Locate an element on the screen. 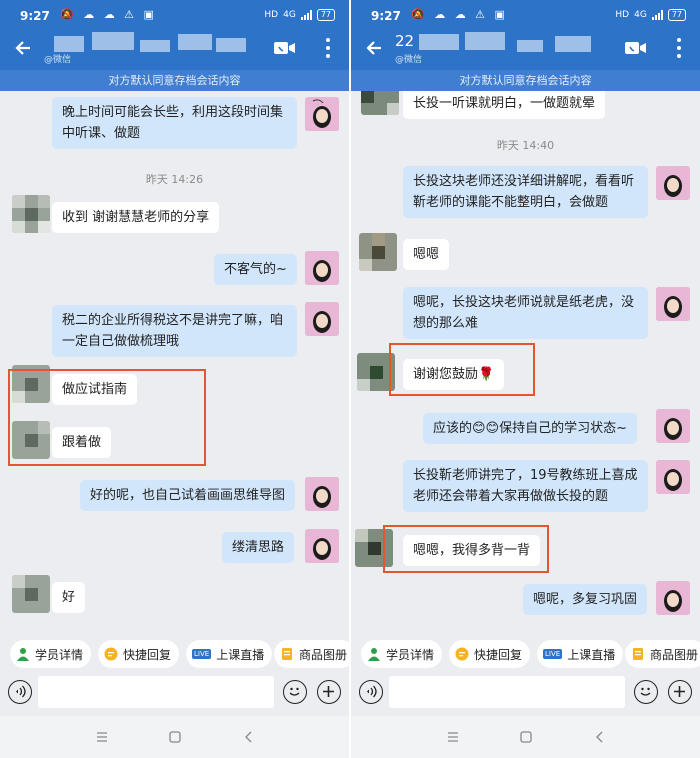 The height and width of the screenshot is (758, 700). message-bubble-outgoing: 应该的😊😊保持自己的学习状态~ is located at coordinates (530, 428).